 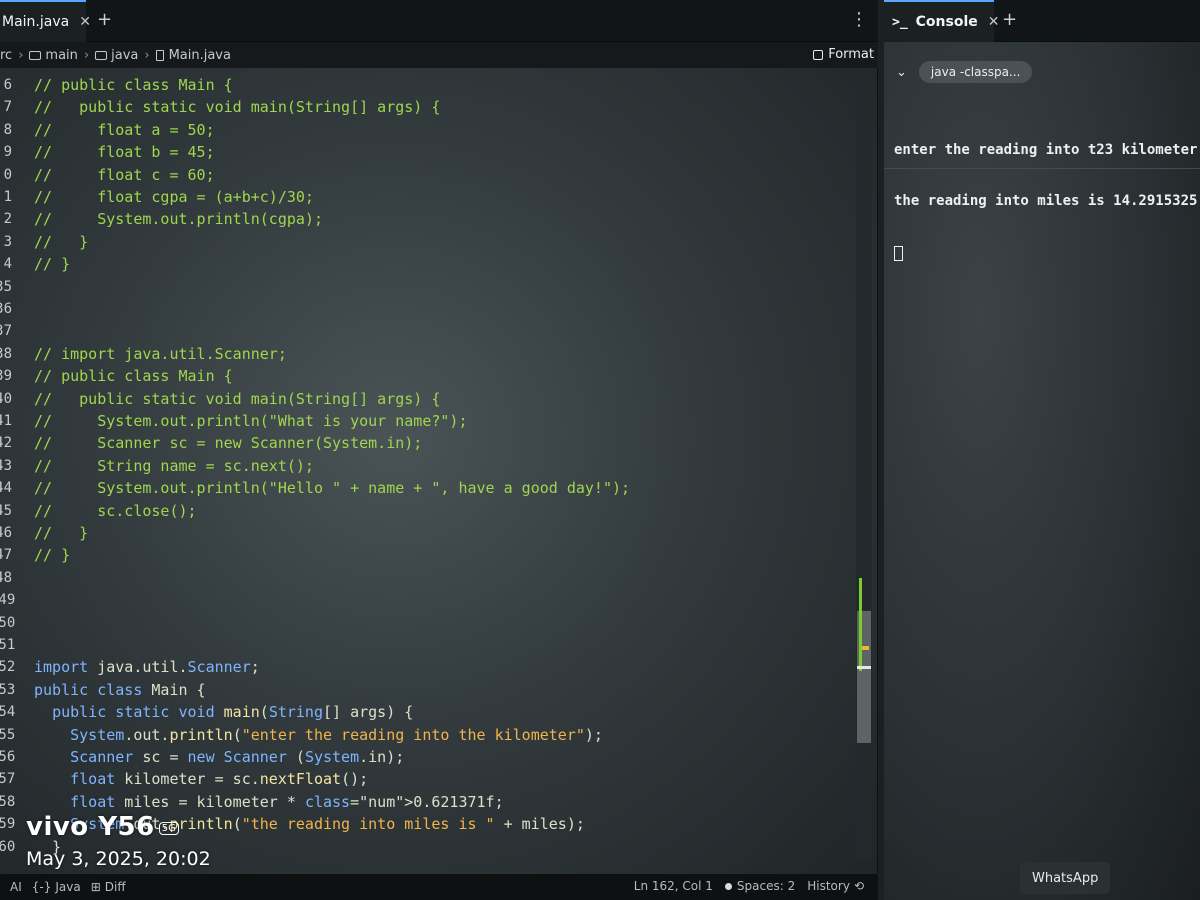 What do you see at coordinates (428, 533) in the screenshot?
I see `code-line: 46 // }` at bounding box center [428, 533].